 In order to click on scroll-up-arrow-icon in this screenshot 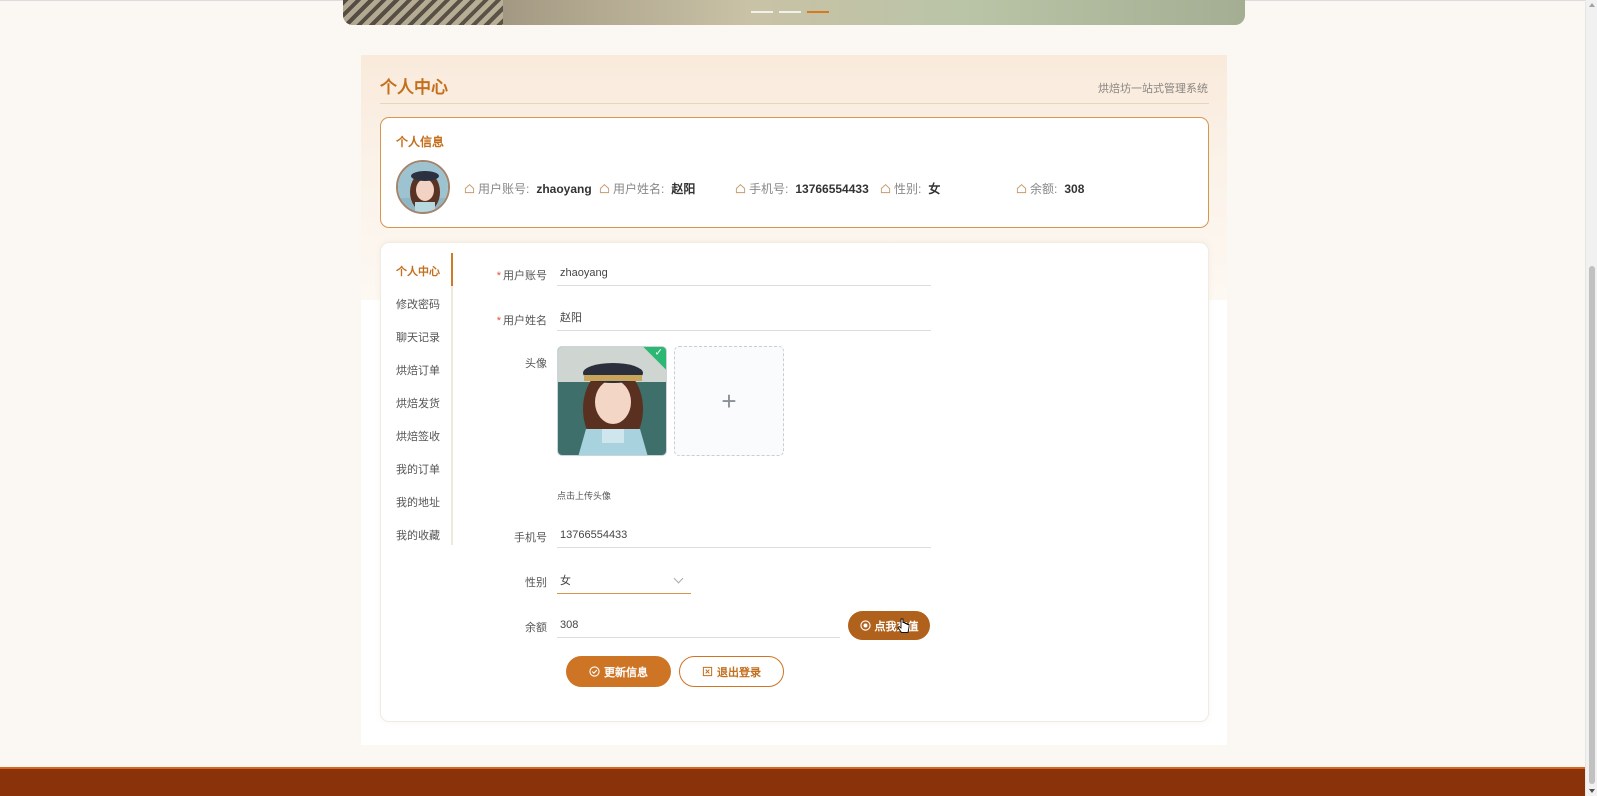, I will do `click(1592, 5)`.